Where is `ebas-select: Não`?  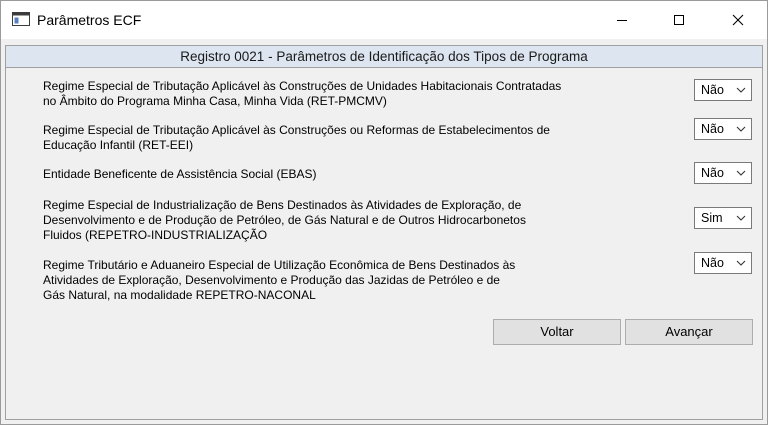 ebas-select: Não is located at coordinates (723, 173).